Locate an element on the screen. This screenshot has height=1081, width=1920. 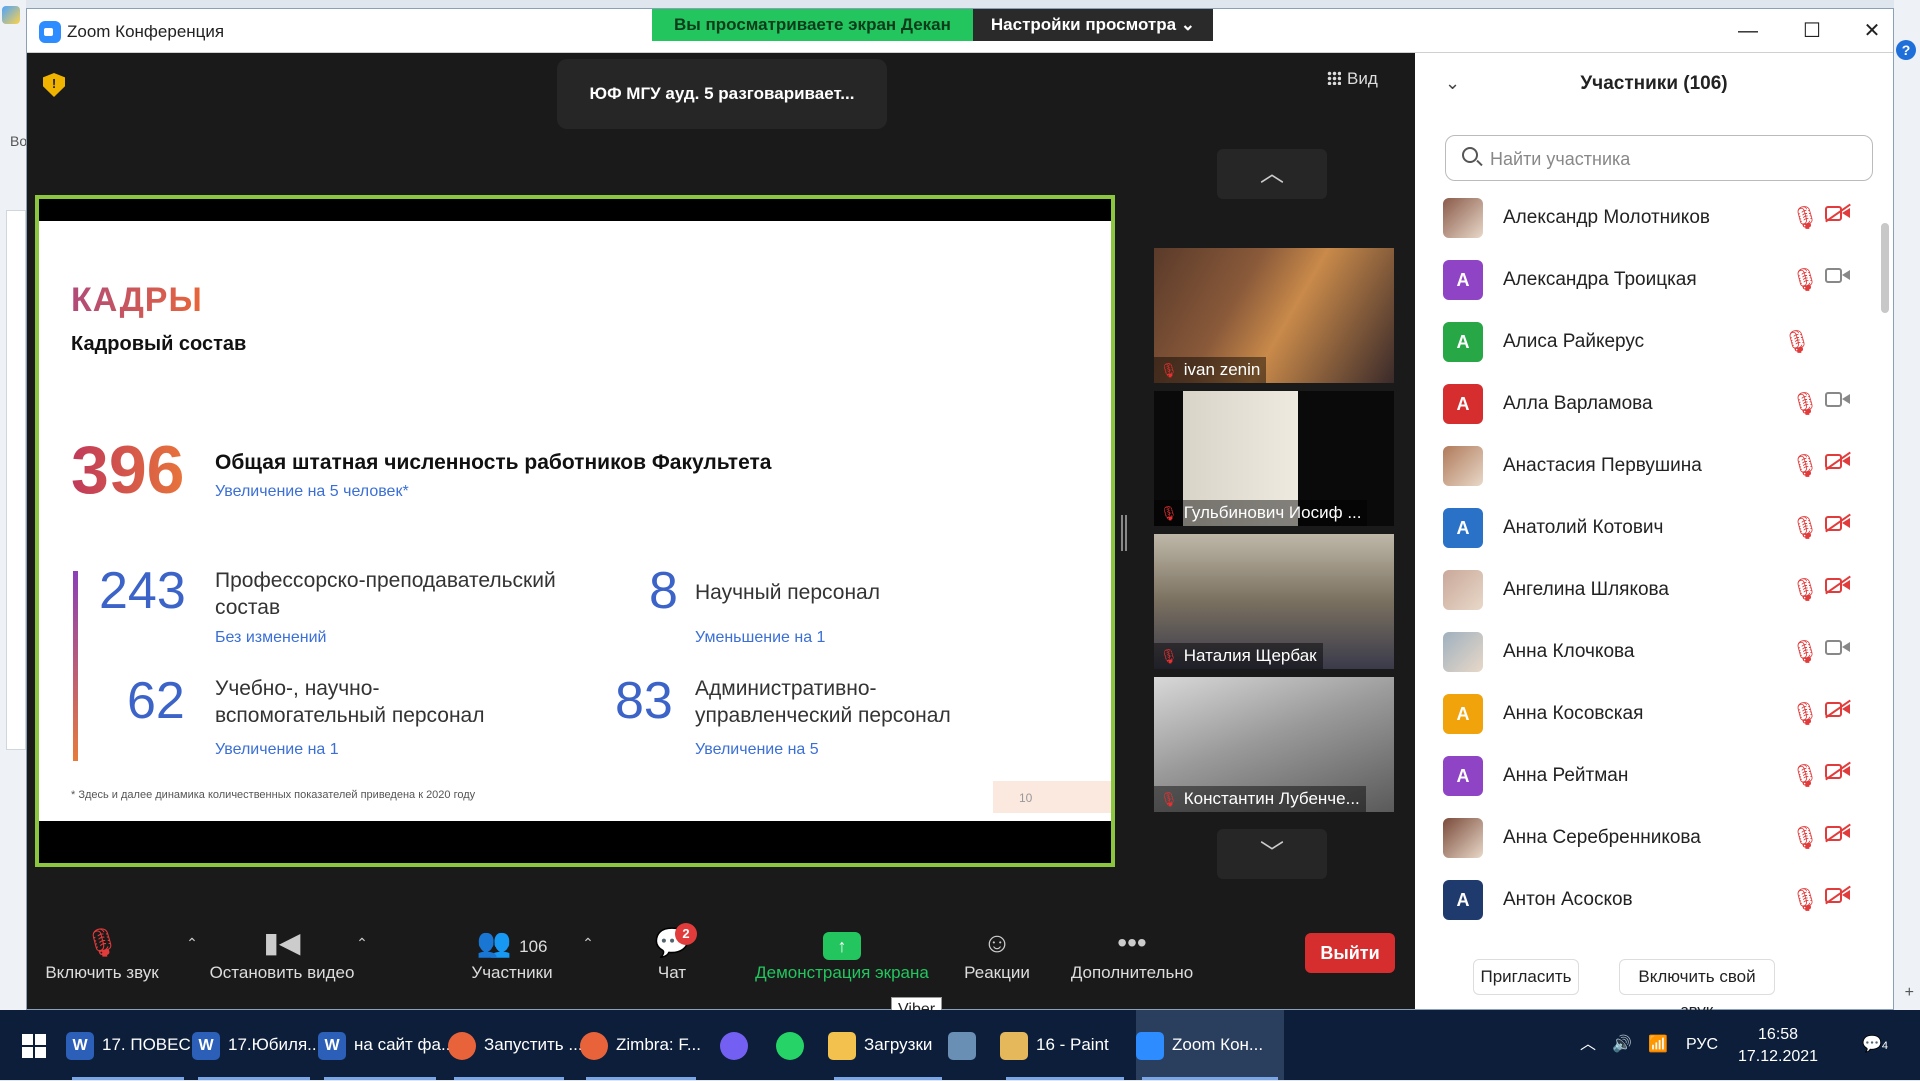
help-icon: ? is located at coordinates (1906, 50).